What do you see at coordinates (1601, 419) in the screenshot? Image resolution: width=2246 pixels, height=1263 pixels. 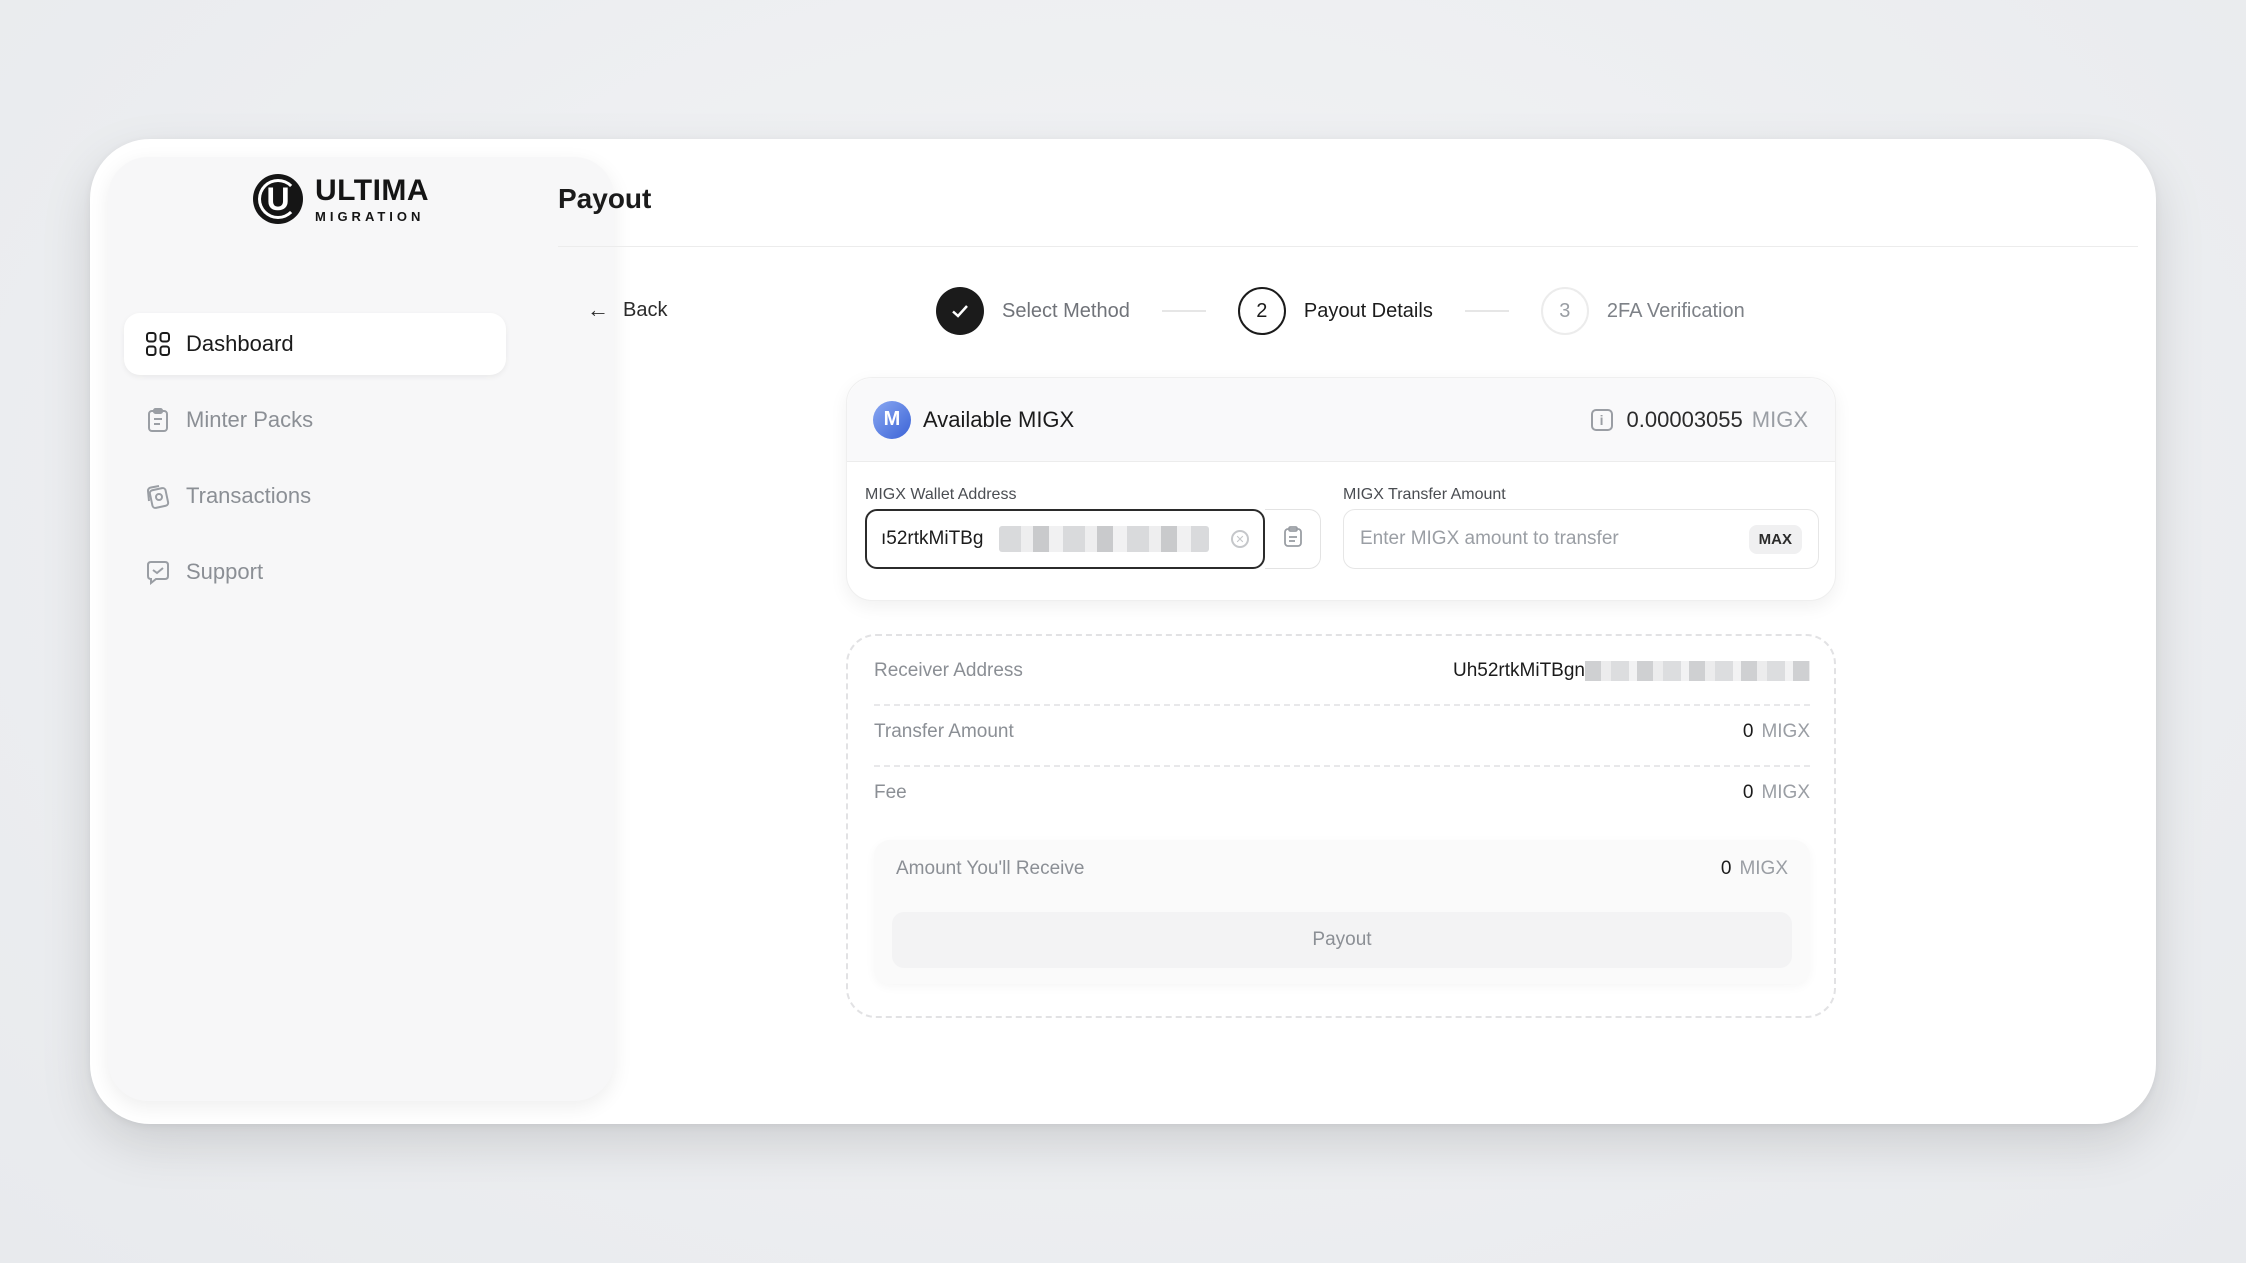 I see `info-icon: i` at bounding box center [1601, 419].